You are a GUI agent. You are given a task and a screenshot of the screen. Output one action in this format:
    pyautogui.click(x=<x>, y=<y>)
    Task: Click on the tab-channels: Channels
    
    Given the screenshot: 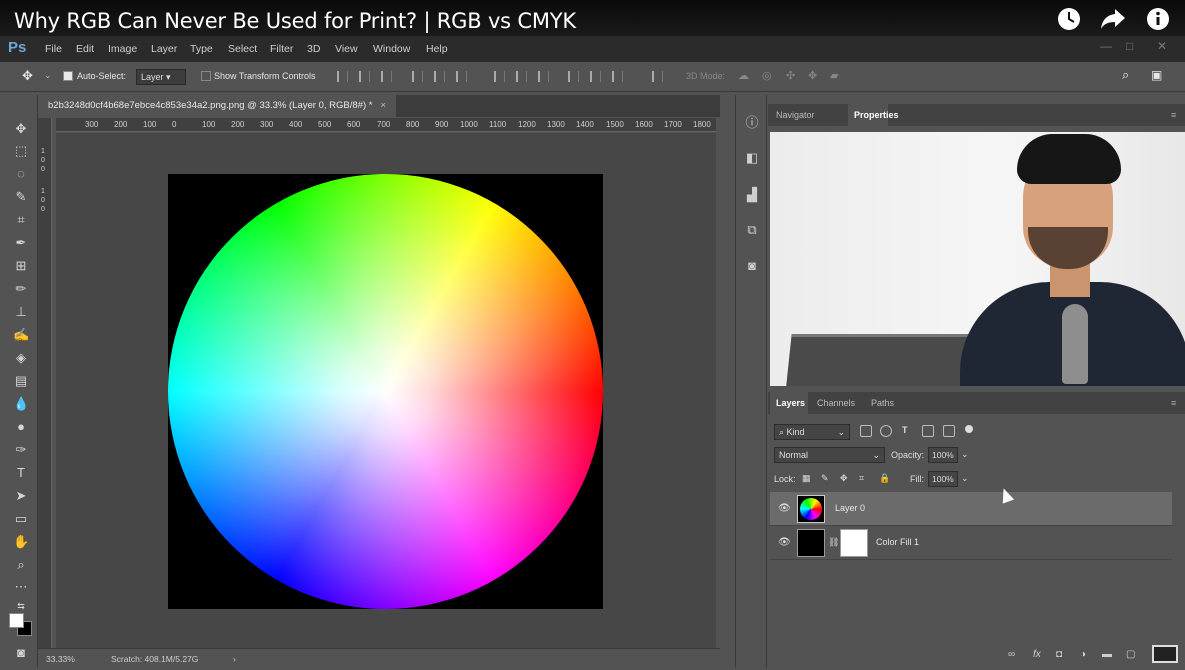 What is the action you would take?
    pyautogui.click(x=836, y=403)
    